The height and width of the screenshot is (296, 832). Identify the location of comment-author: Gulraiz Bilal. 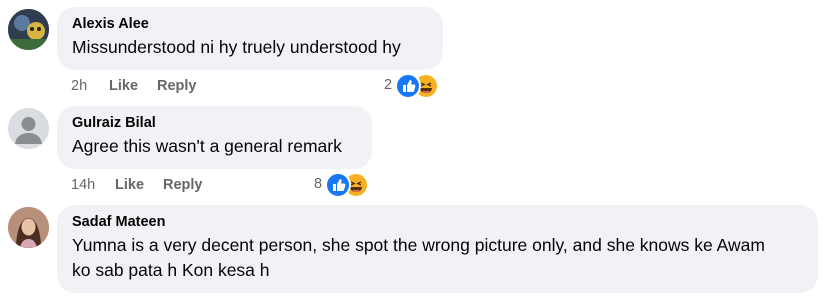
(216, 123).